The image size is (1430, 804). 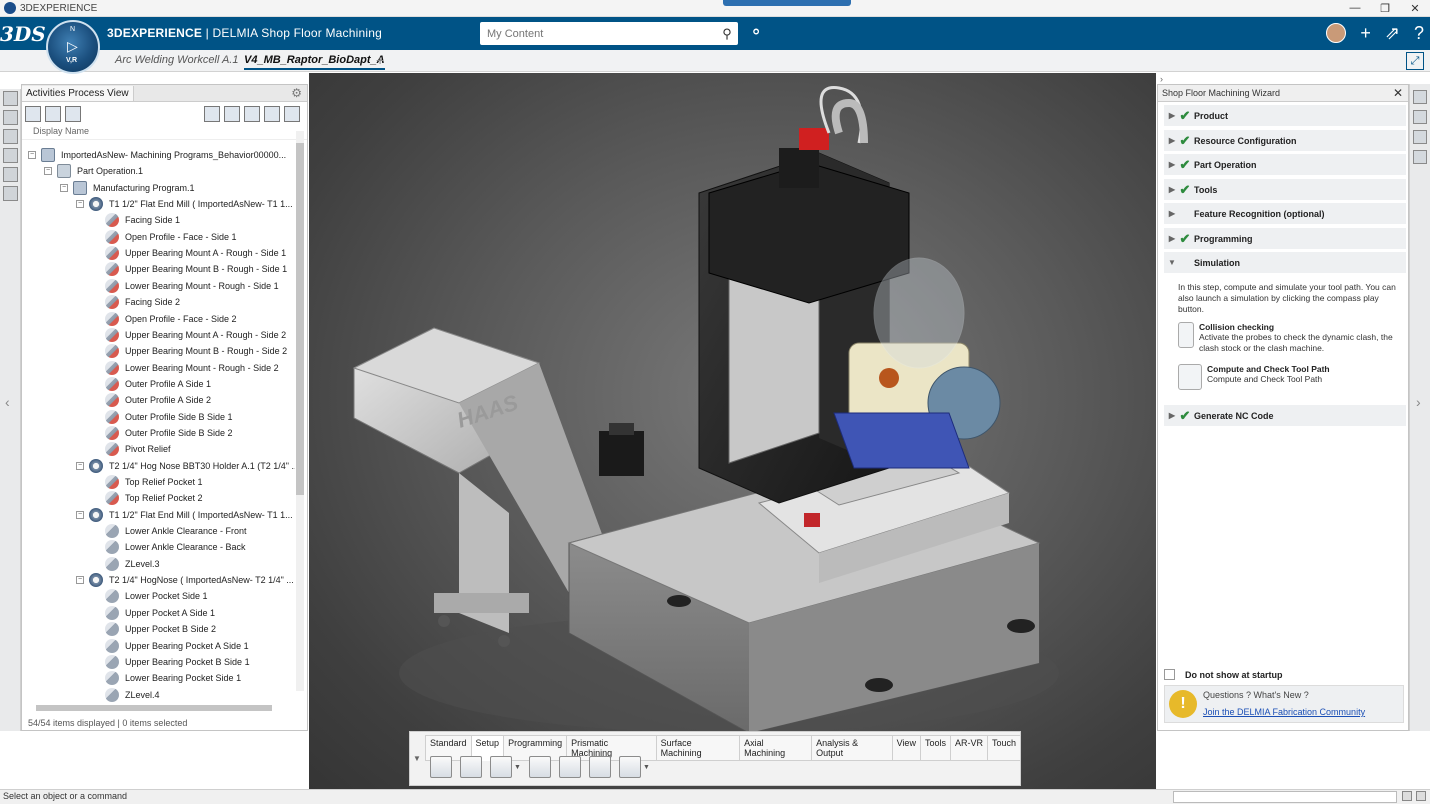 What do you see at coordinates (7, 402) in the screenshot?
I see `chevron-left-icon: ‹` at bounding box center [7, 402].